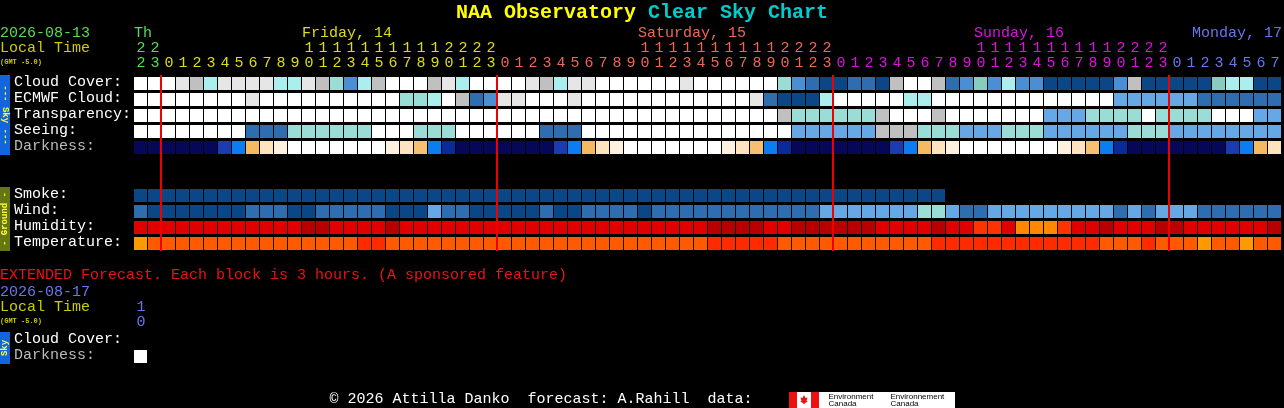 Image resolution: width=1284 pixels, height=408 pixels. I want to click on day-label: Th, so click(143, 33).